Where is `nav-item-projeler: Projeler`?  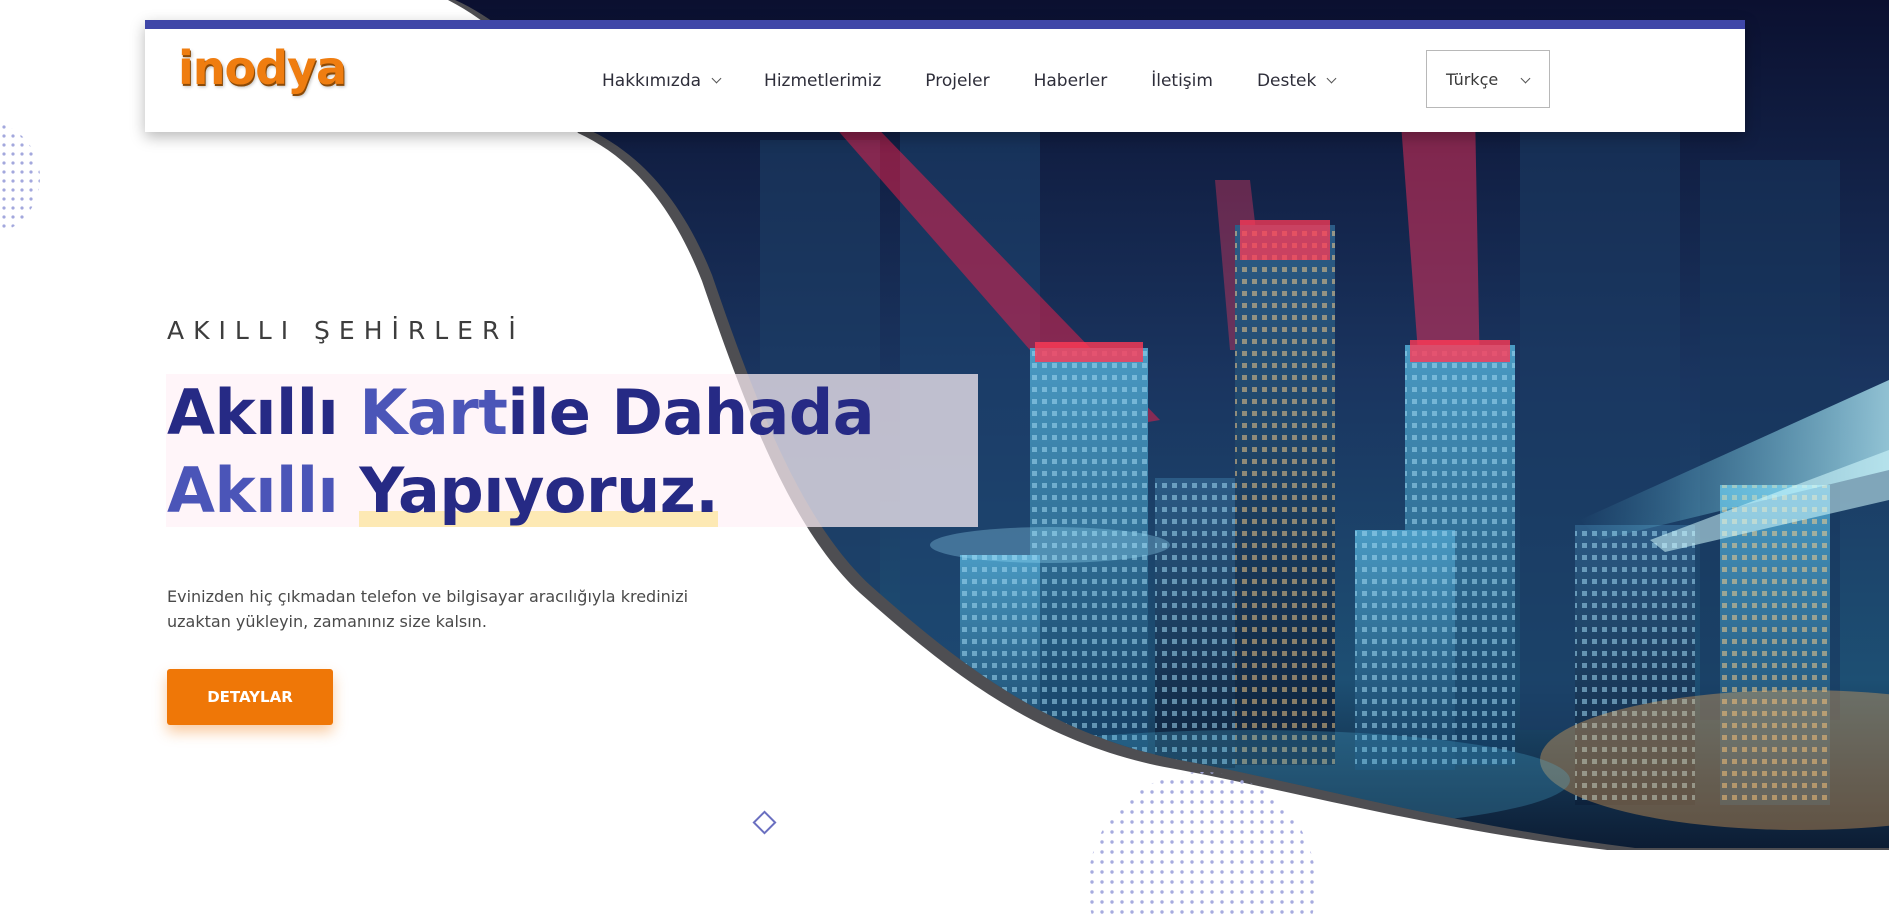
nav-item-projeler: Projeler is located at coordinates (957, 81).